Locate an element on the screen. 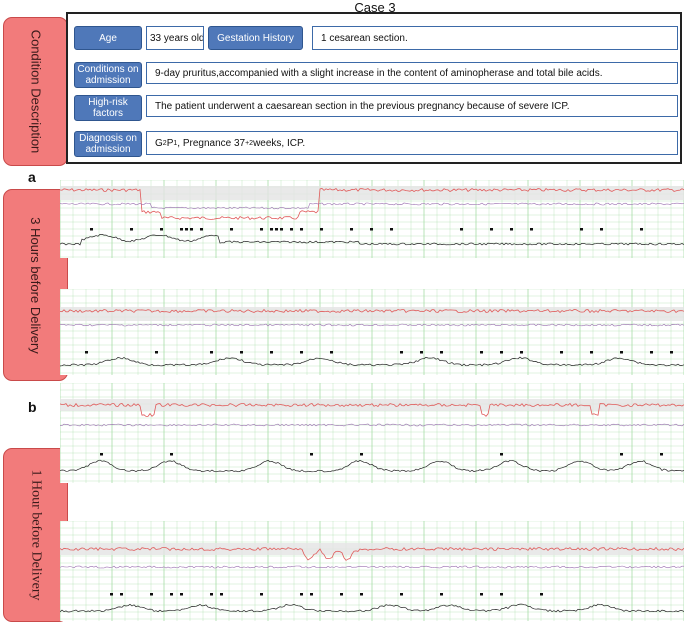 This screenshot has width=685, height=625. conditions-on-admission-label: Conditions on admission is located at coordinates (108, 75).